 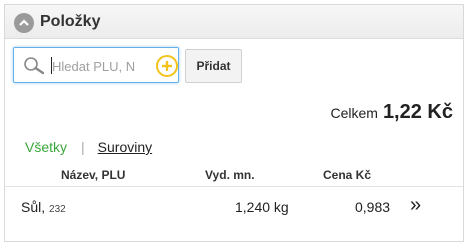 What do you see at coordinates (24, 23) in the screenshot?
I see `chevron-up-icon` at bounding box center [24, 23].